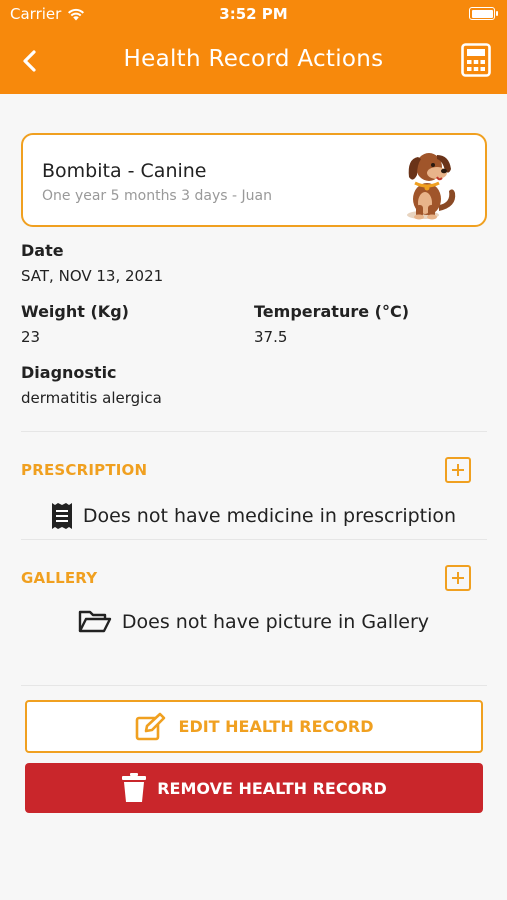 This screenshot has width=507, height=900. Describe the element at coordinates (476, 60) in the screenshot. I see `calculator-icon` at that location.